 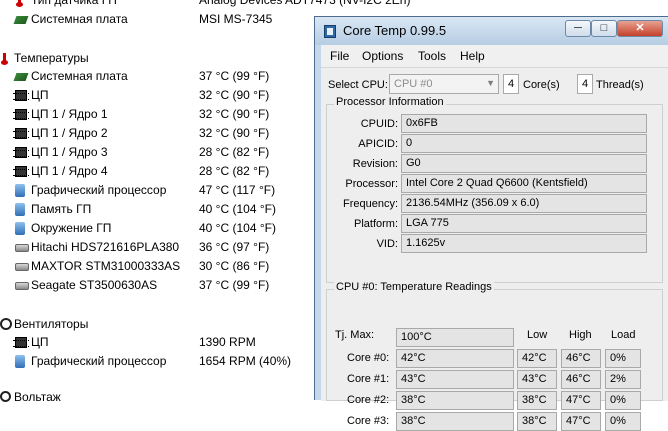 I want to click on core-0-high: 46°C, so click(x=581, y=358).